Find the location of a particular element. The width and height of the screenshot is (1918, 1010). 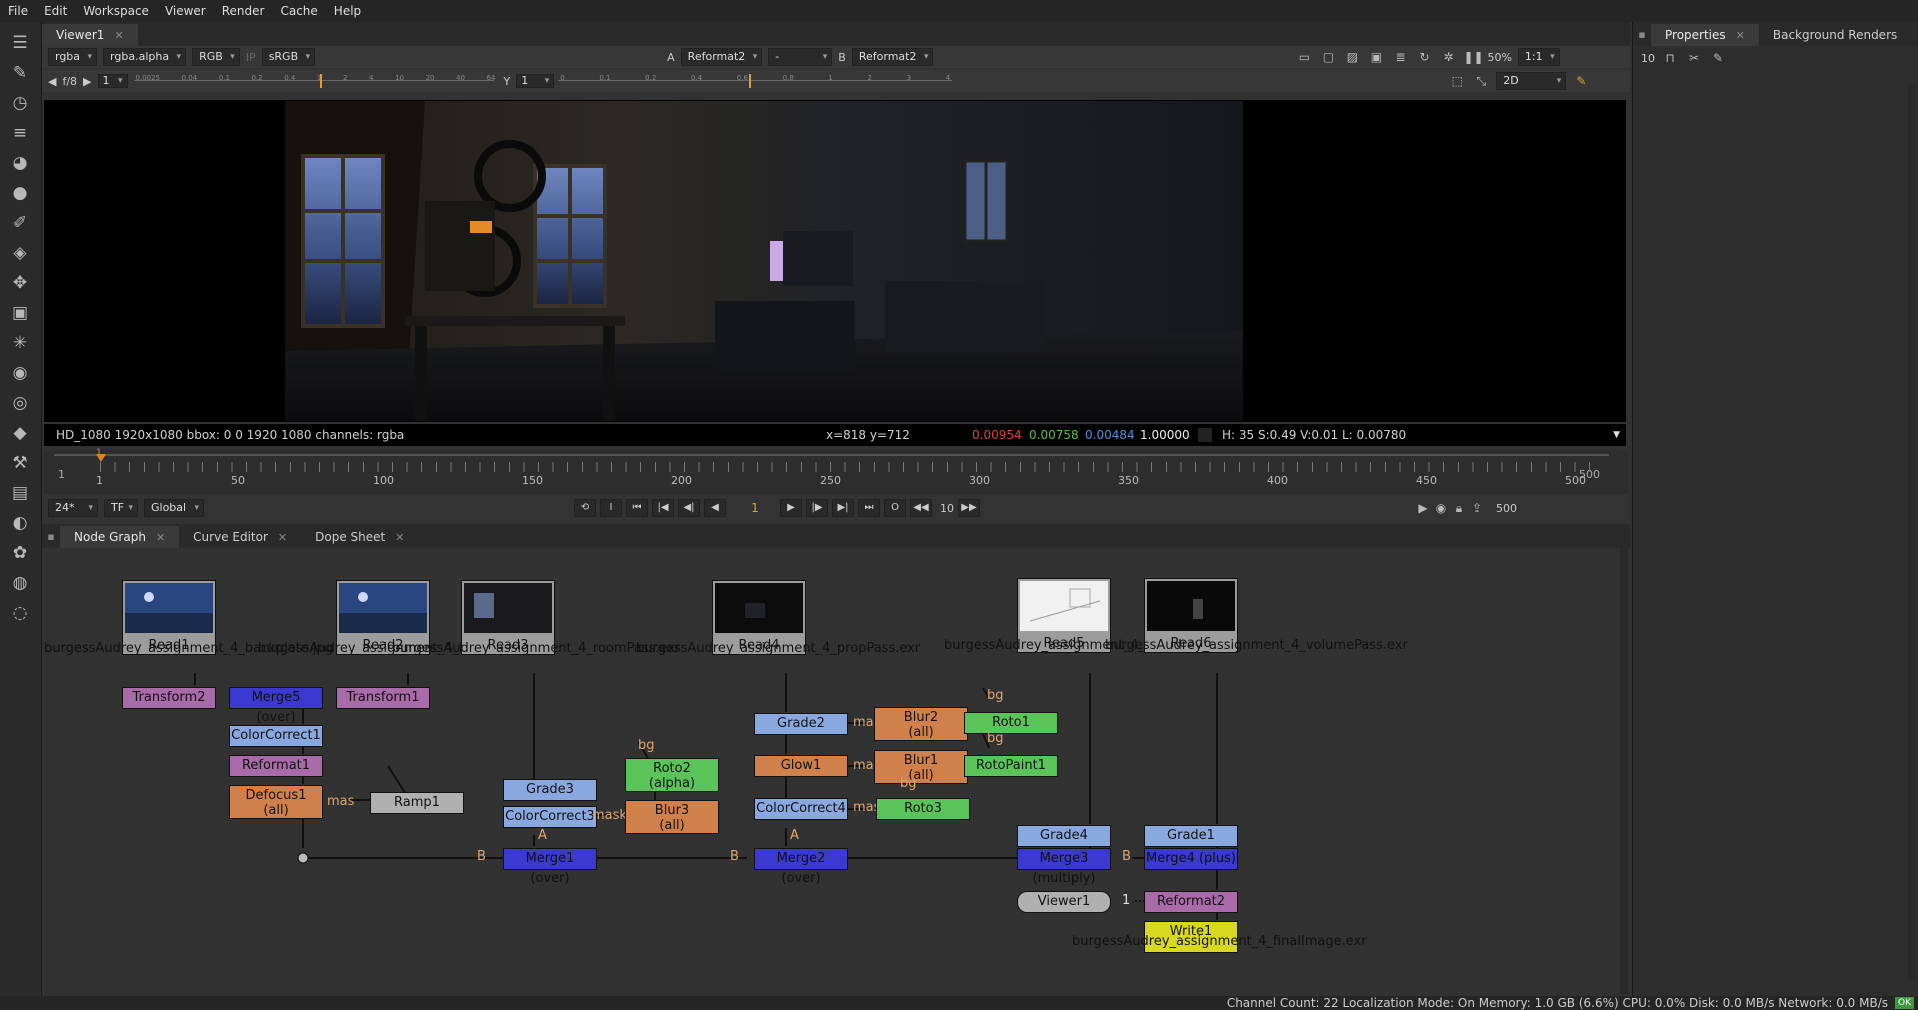

blur-node: Blur1 (all) is located at coordinates (921, 767).